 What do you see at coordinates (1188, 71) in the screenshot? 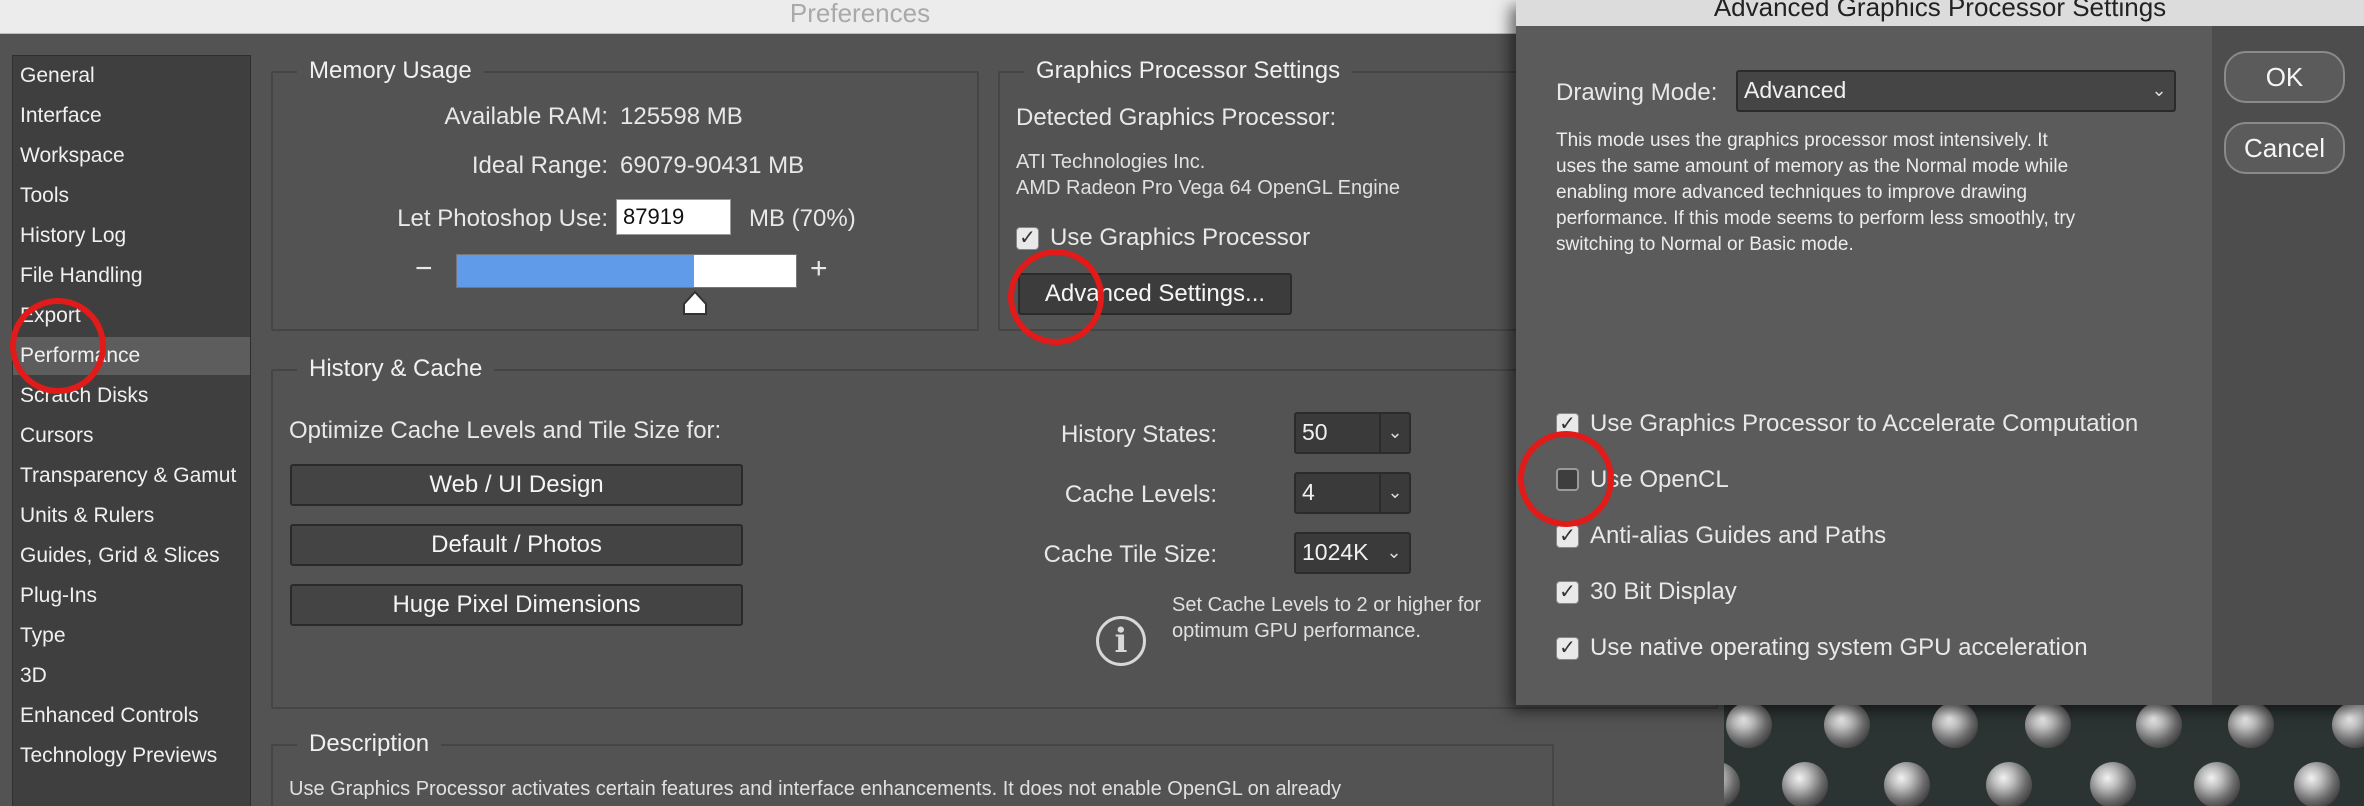
I see `gpu-settings-title: Graphics Processor Settings` at bounding box center [1188, 71].